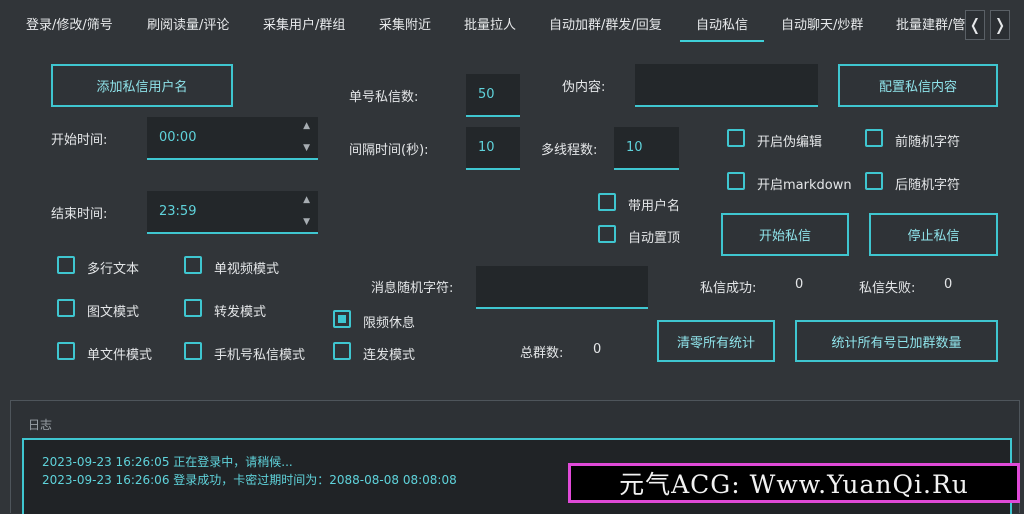 The width and height of the screenshot is (1024, 514). Describe the element at coordinates (113, 312) in the screenshot. I see `image-text-label: 图文模式` at that location.